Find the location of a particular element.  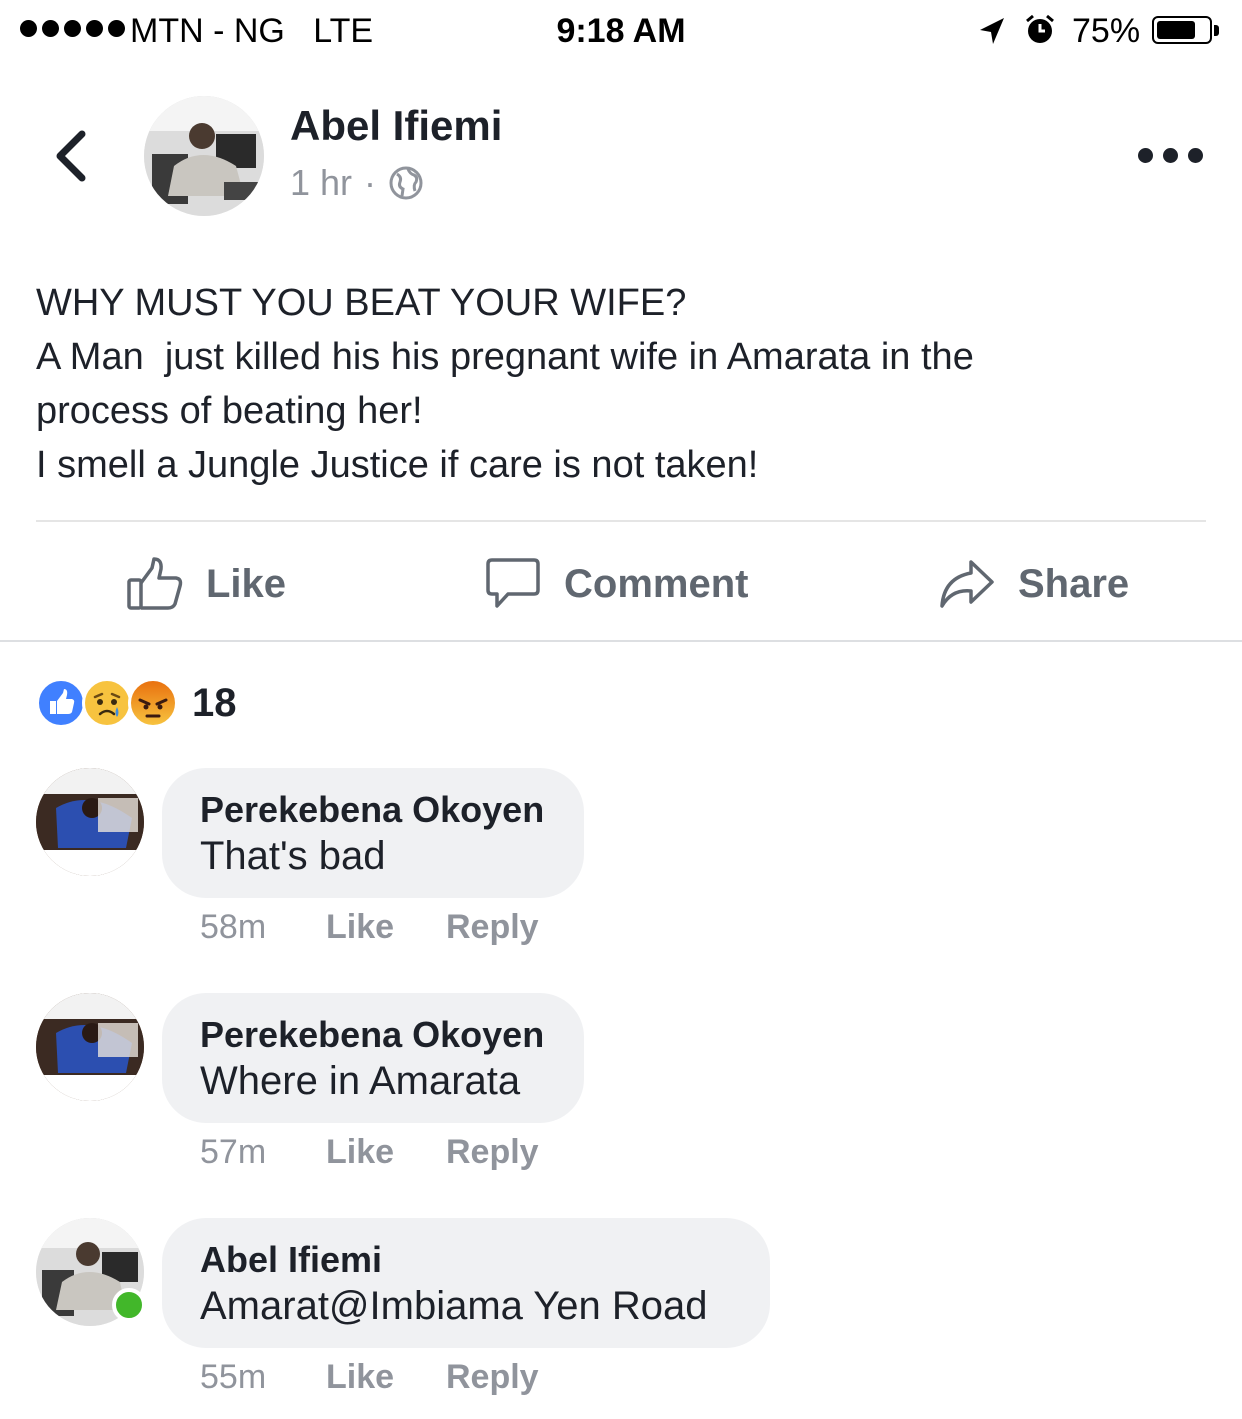

thumbs-up-icon is located at coordinates (155, 583).